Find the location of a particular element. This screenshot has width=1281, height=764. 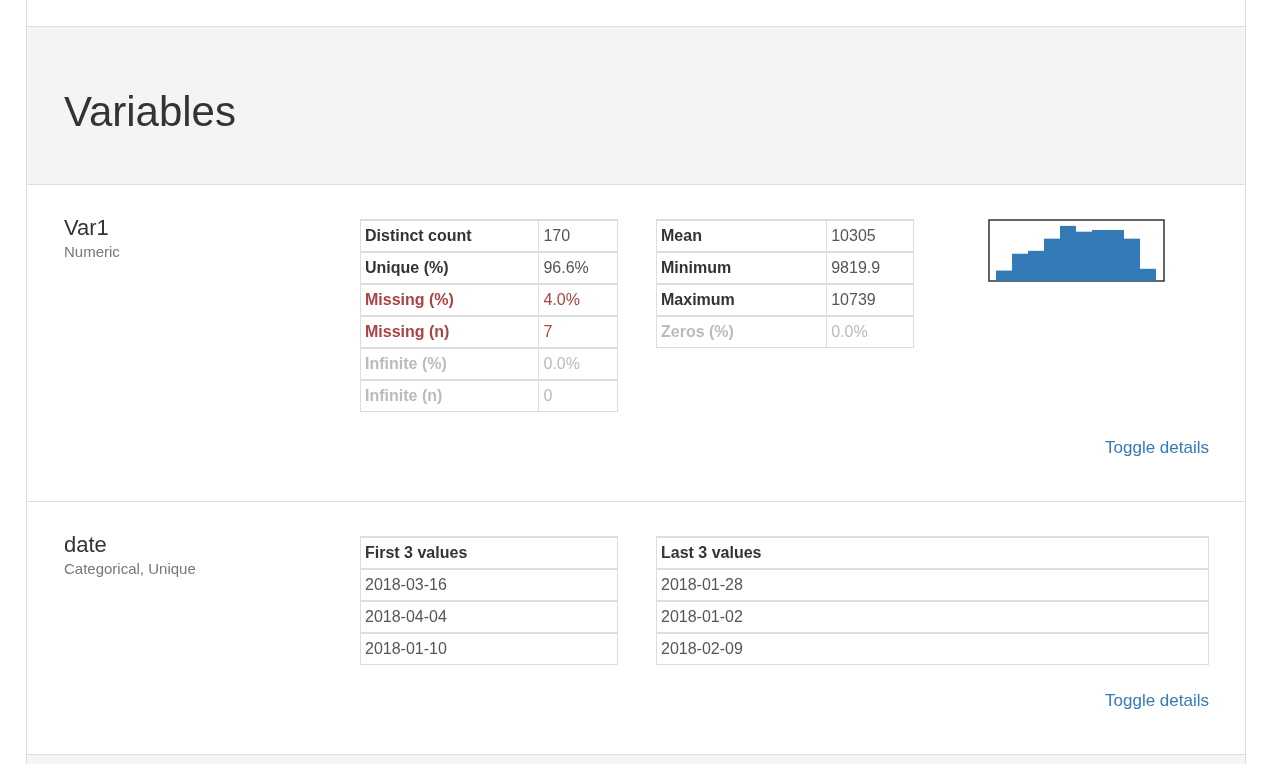

stat-label: Maximum is located at coordinates (741, 300).